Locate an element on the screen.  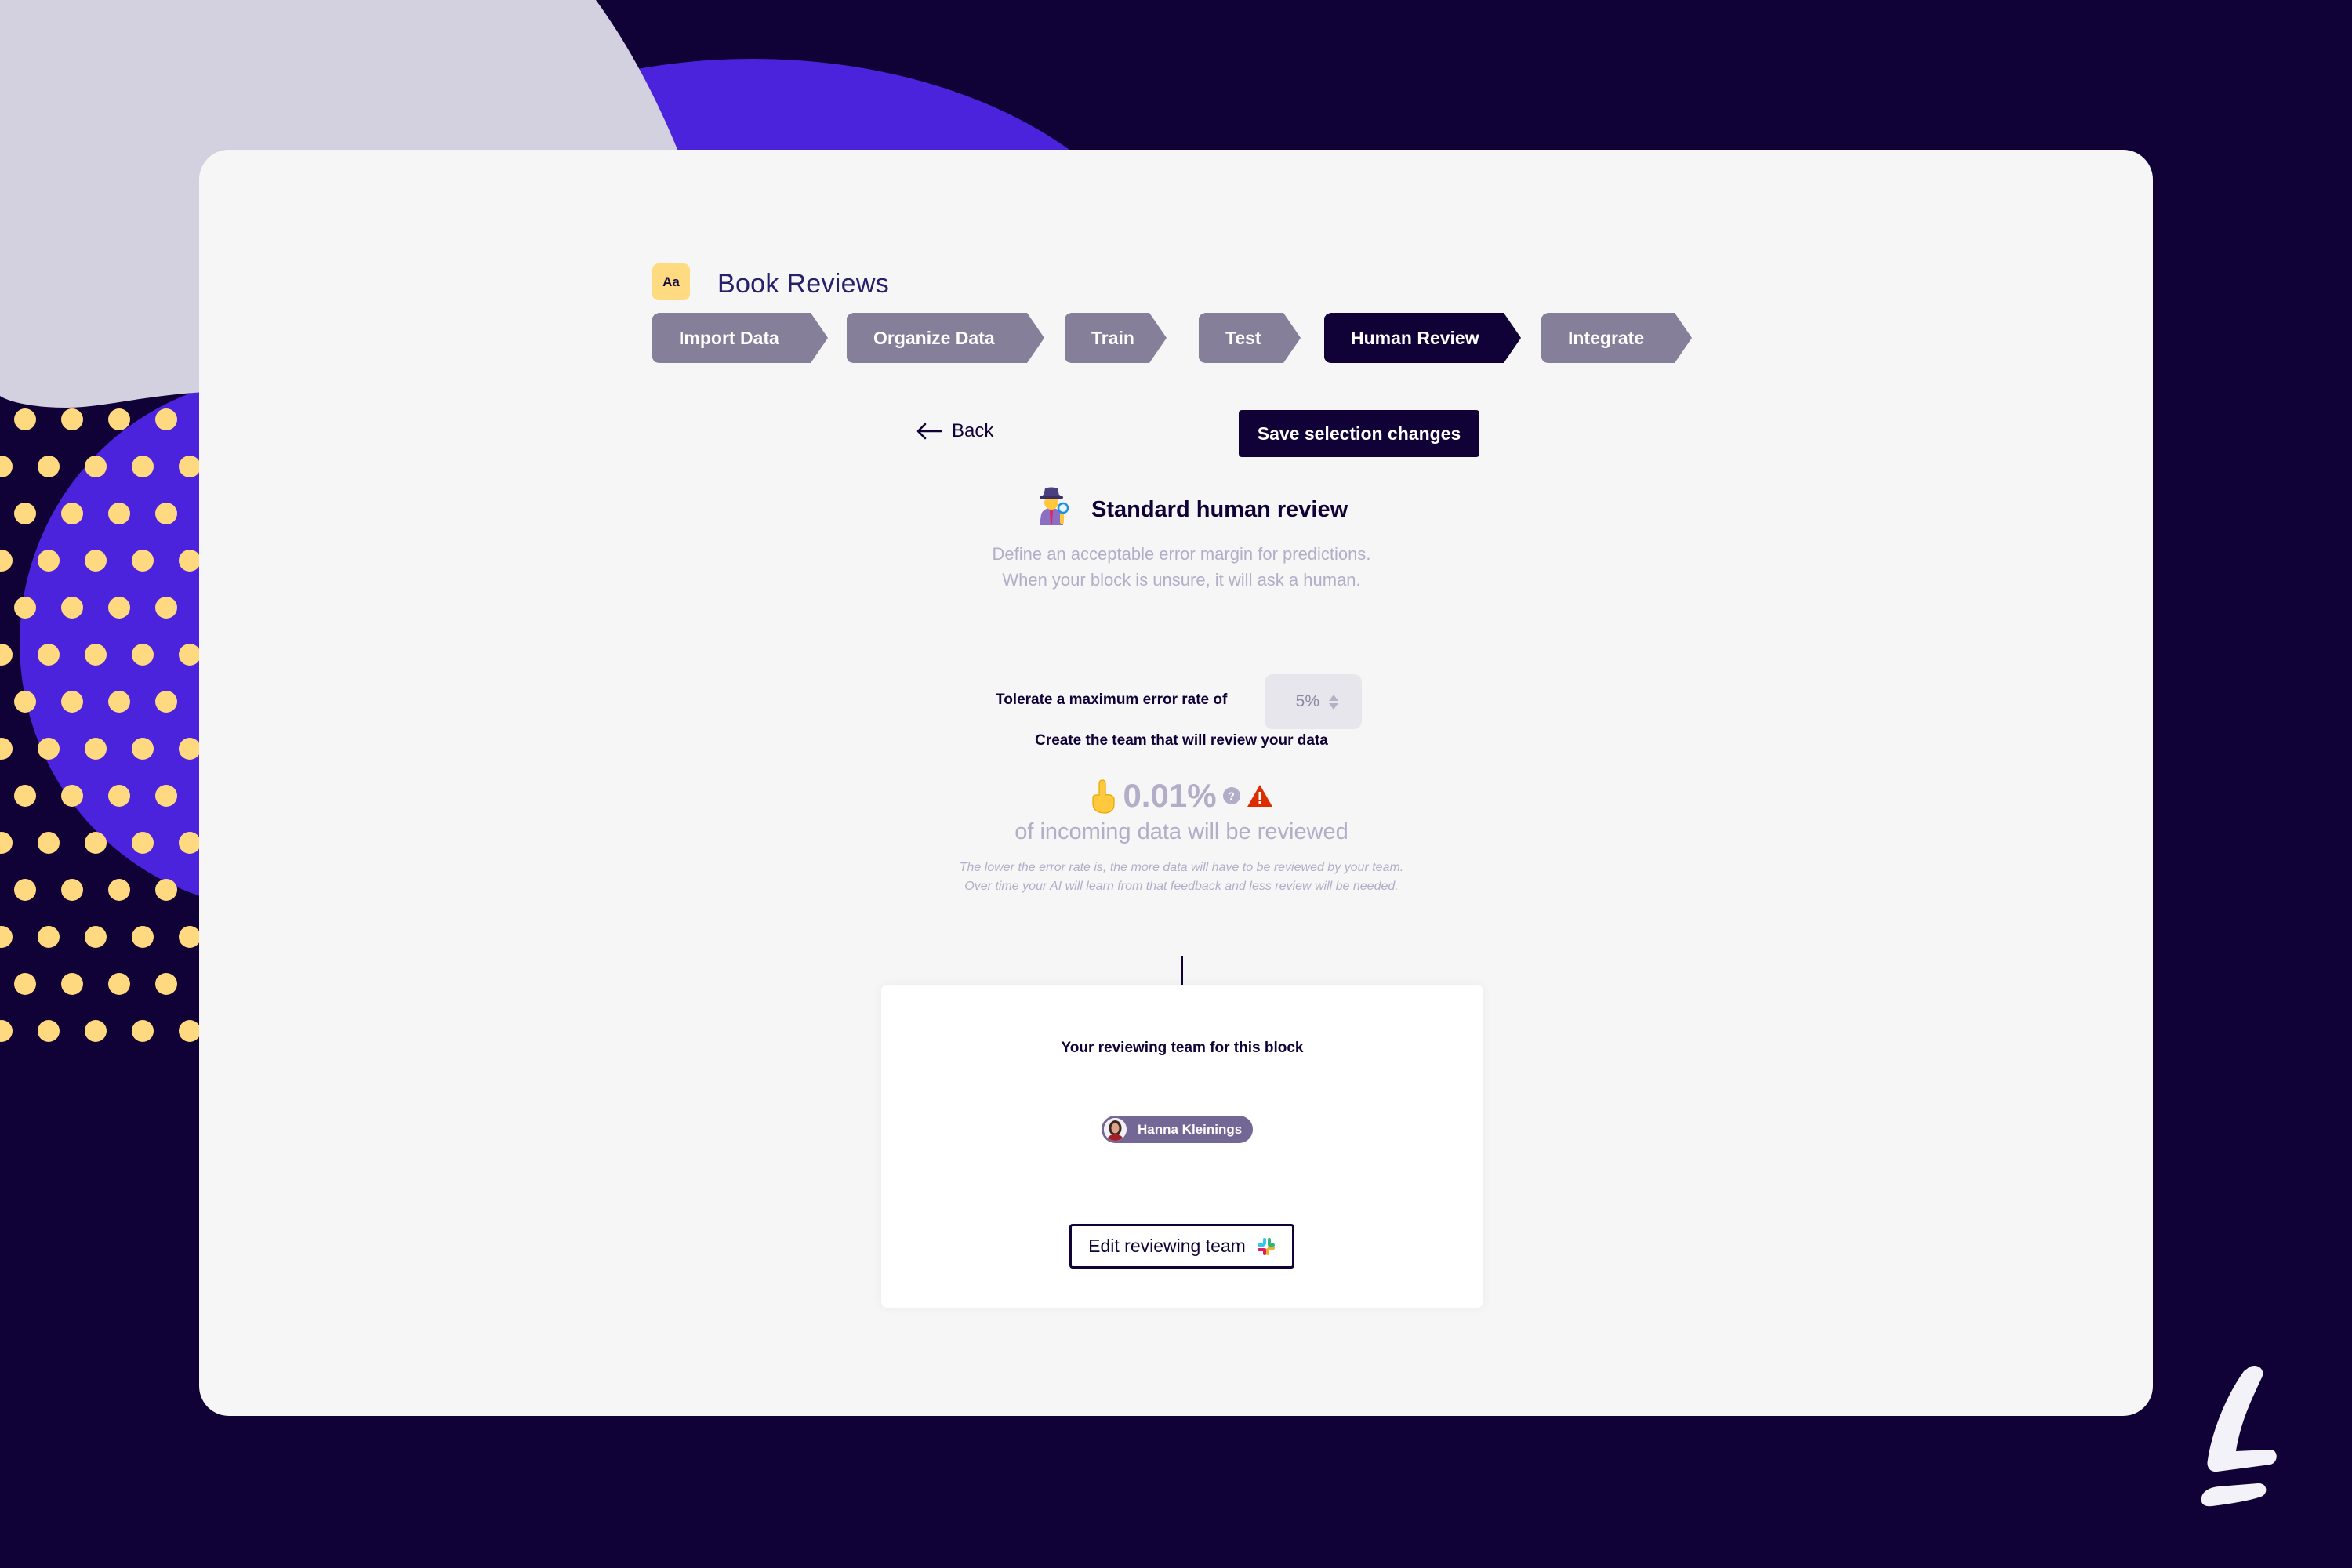
reviewing-team-title: Your reviewing team for this block is located at coordinates (1182, 1048).